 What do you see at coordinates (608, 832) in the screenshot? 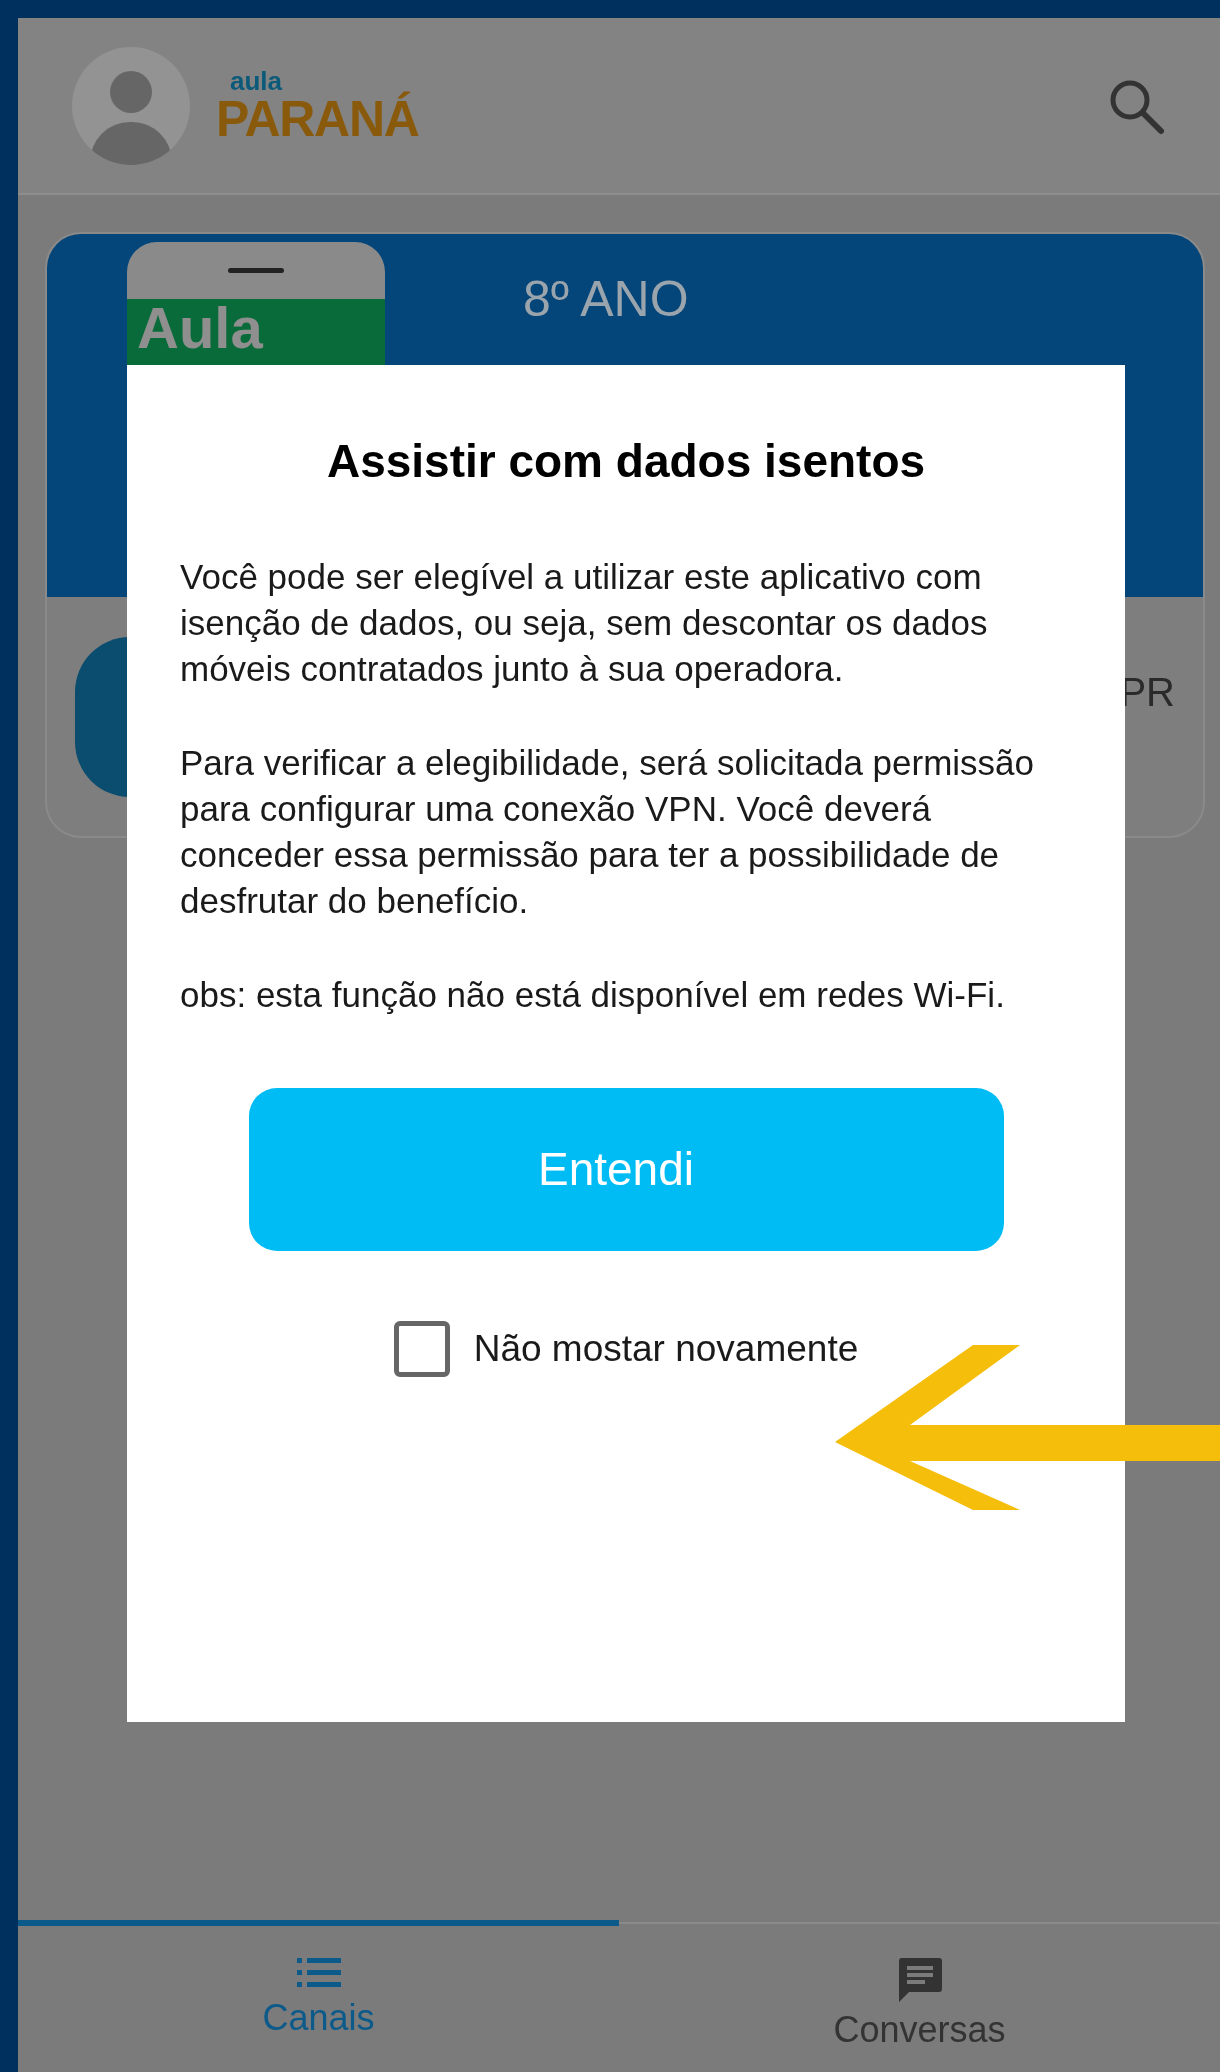
I see `dialog-paragraph: Para verificar a elegibilidade, será solicitada permissão para configurar uma conexão VPN. Você deverá conceder essa permissão para ter a possibilidade de desfrutar do benefício.` at bounding box center [608, 832].